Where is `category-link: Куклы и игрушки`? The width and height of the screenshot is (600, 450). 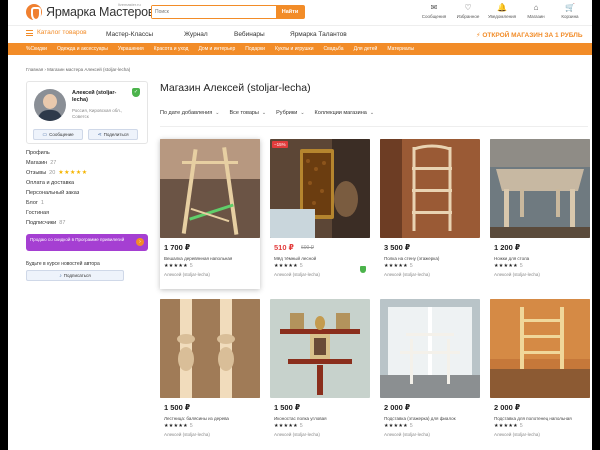 category-link: Куклы и игрушки is located at coordinates (294, 49).